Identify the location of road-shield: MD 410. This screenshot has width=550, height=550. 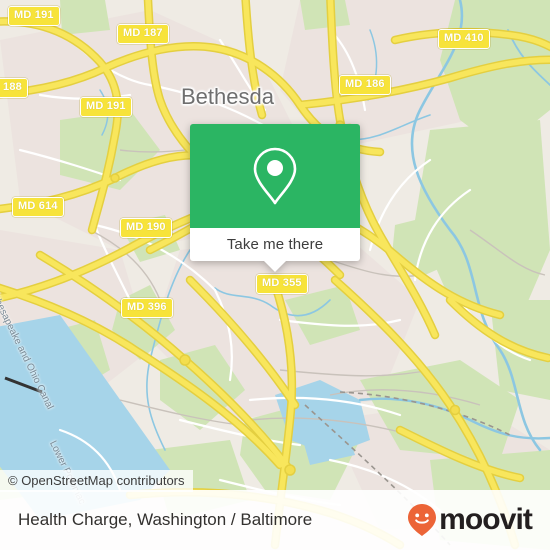
(464, 39).